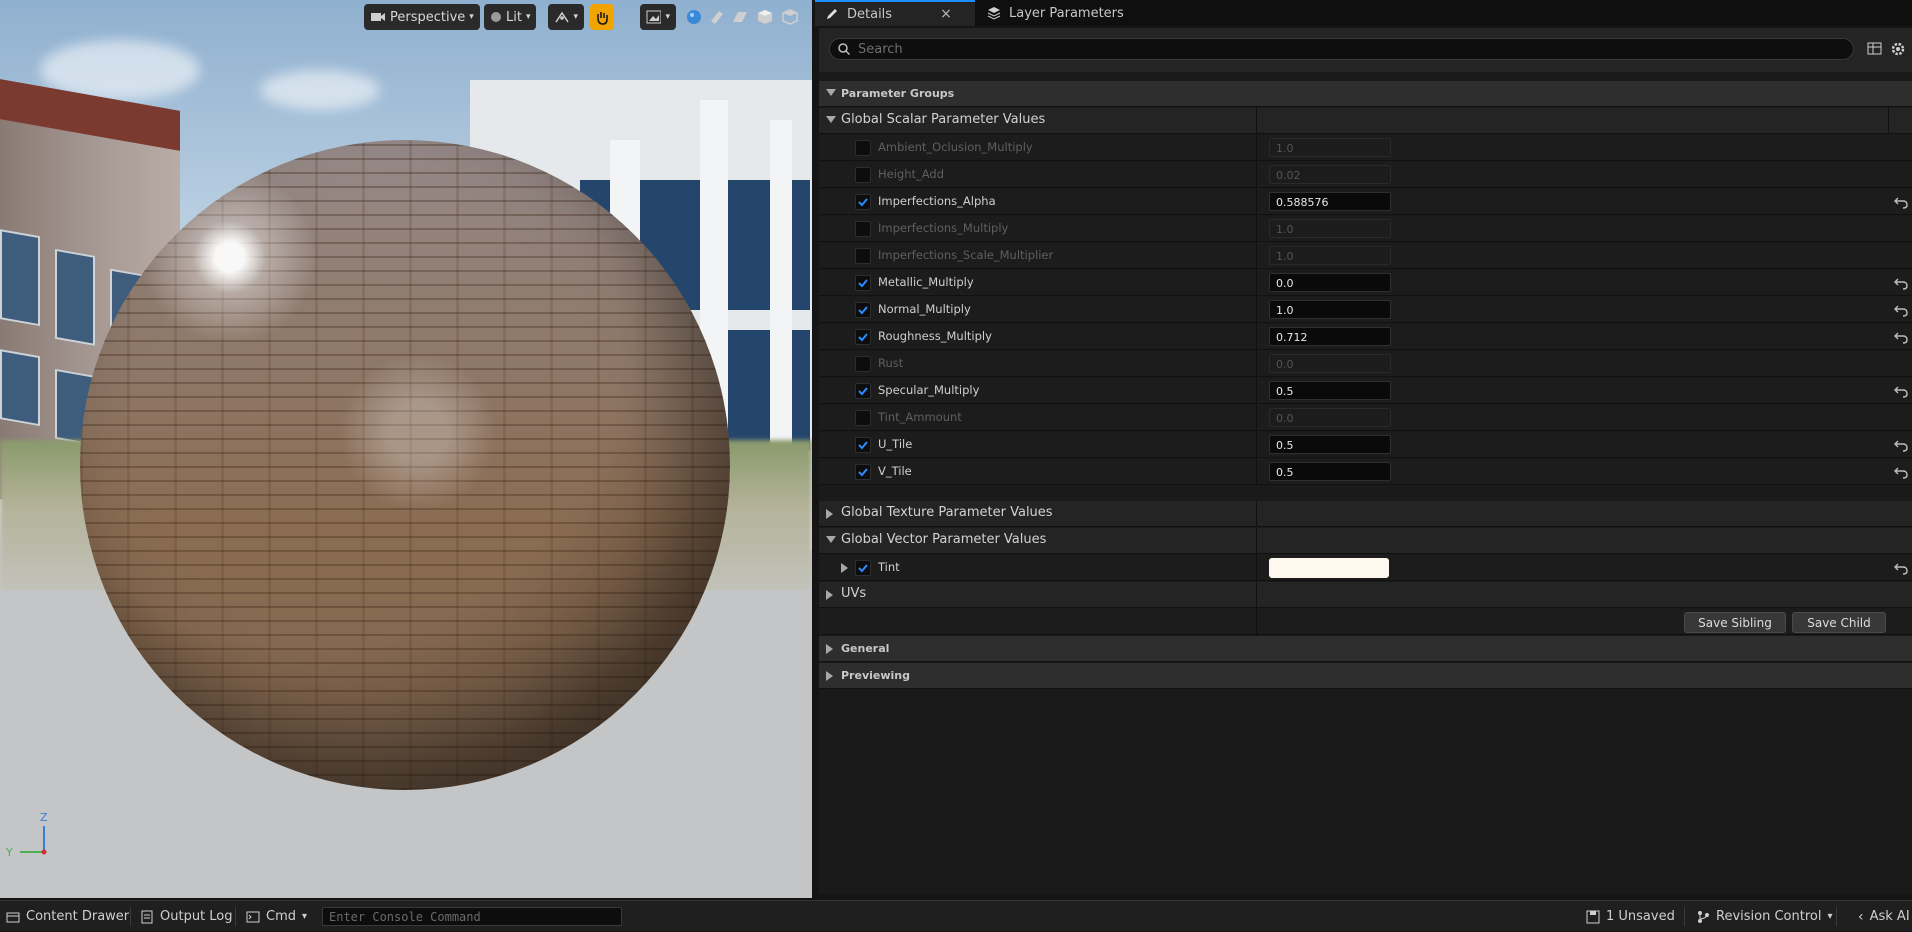 This screenshot has width=1912, height=932. What do you see at coordinates (1365, 94) in the screenshot?
I see `section-parameter-groups: Parameter Groups` at bounding box center [1365, 94].